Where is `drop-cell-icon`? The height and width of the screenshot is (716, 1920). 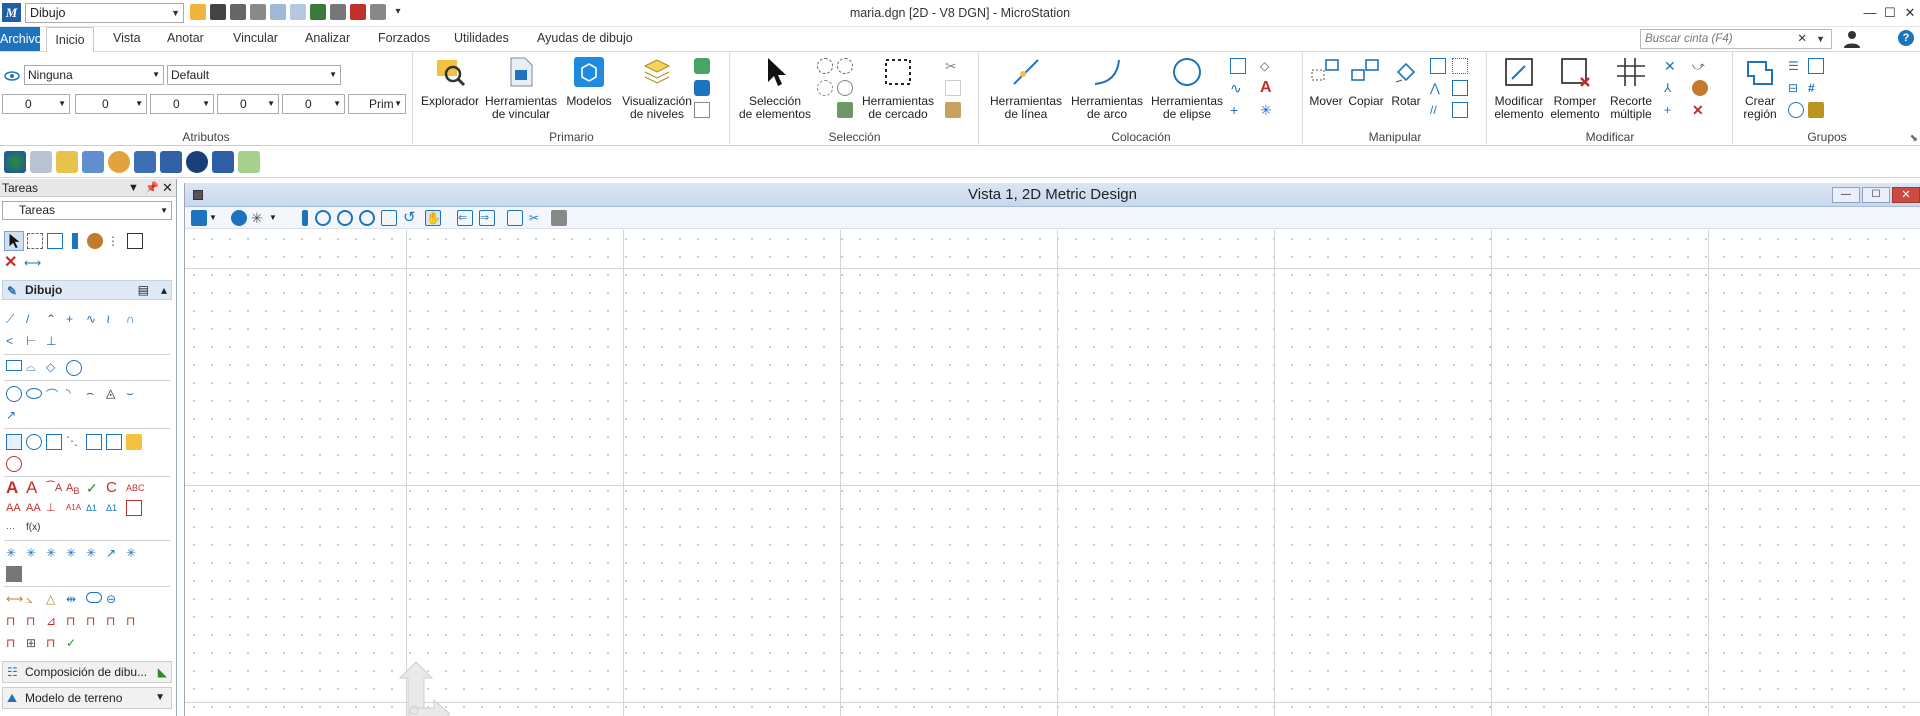
drop-cell-icon is located at coordinates (14, 464).